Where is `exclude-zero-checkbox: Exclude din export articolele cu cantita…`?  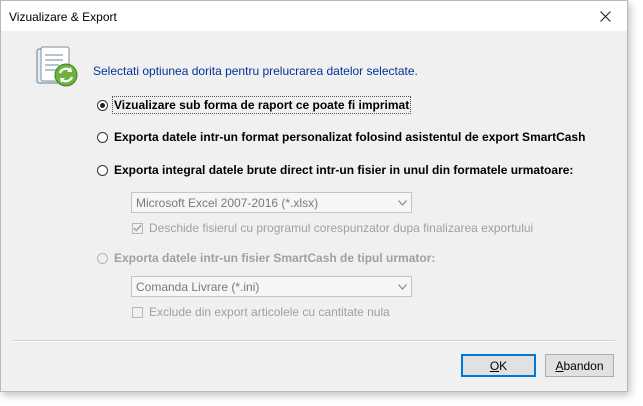 exclude-zero-checkbox: Exclude din export articolele cu cantita… is located at coordinates (261, 312).